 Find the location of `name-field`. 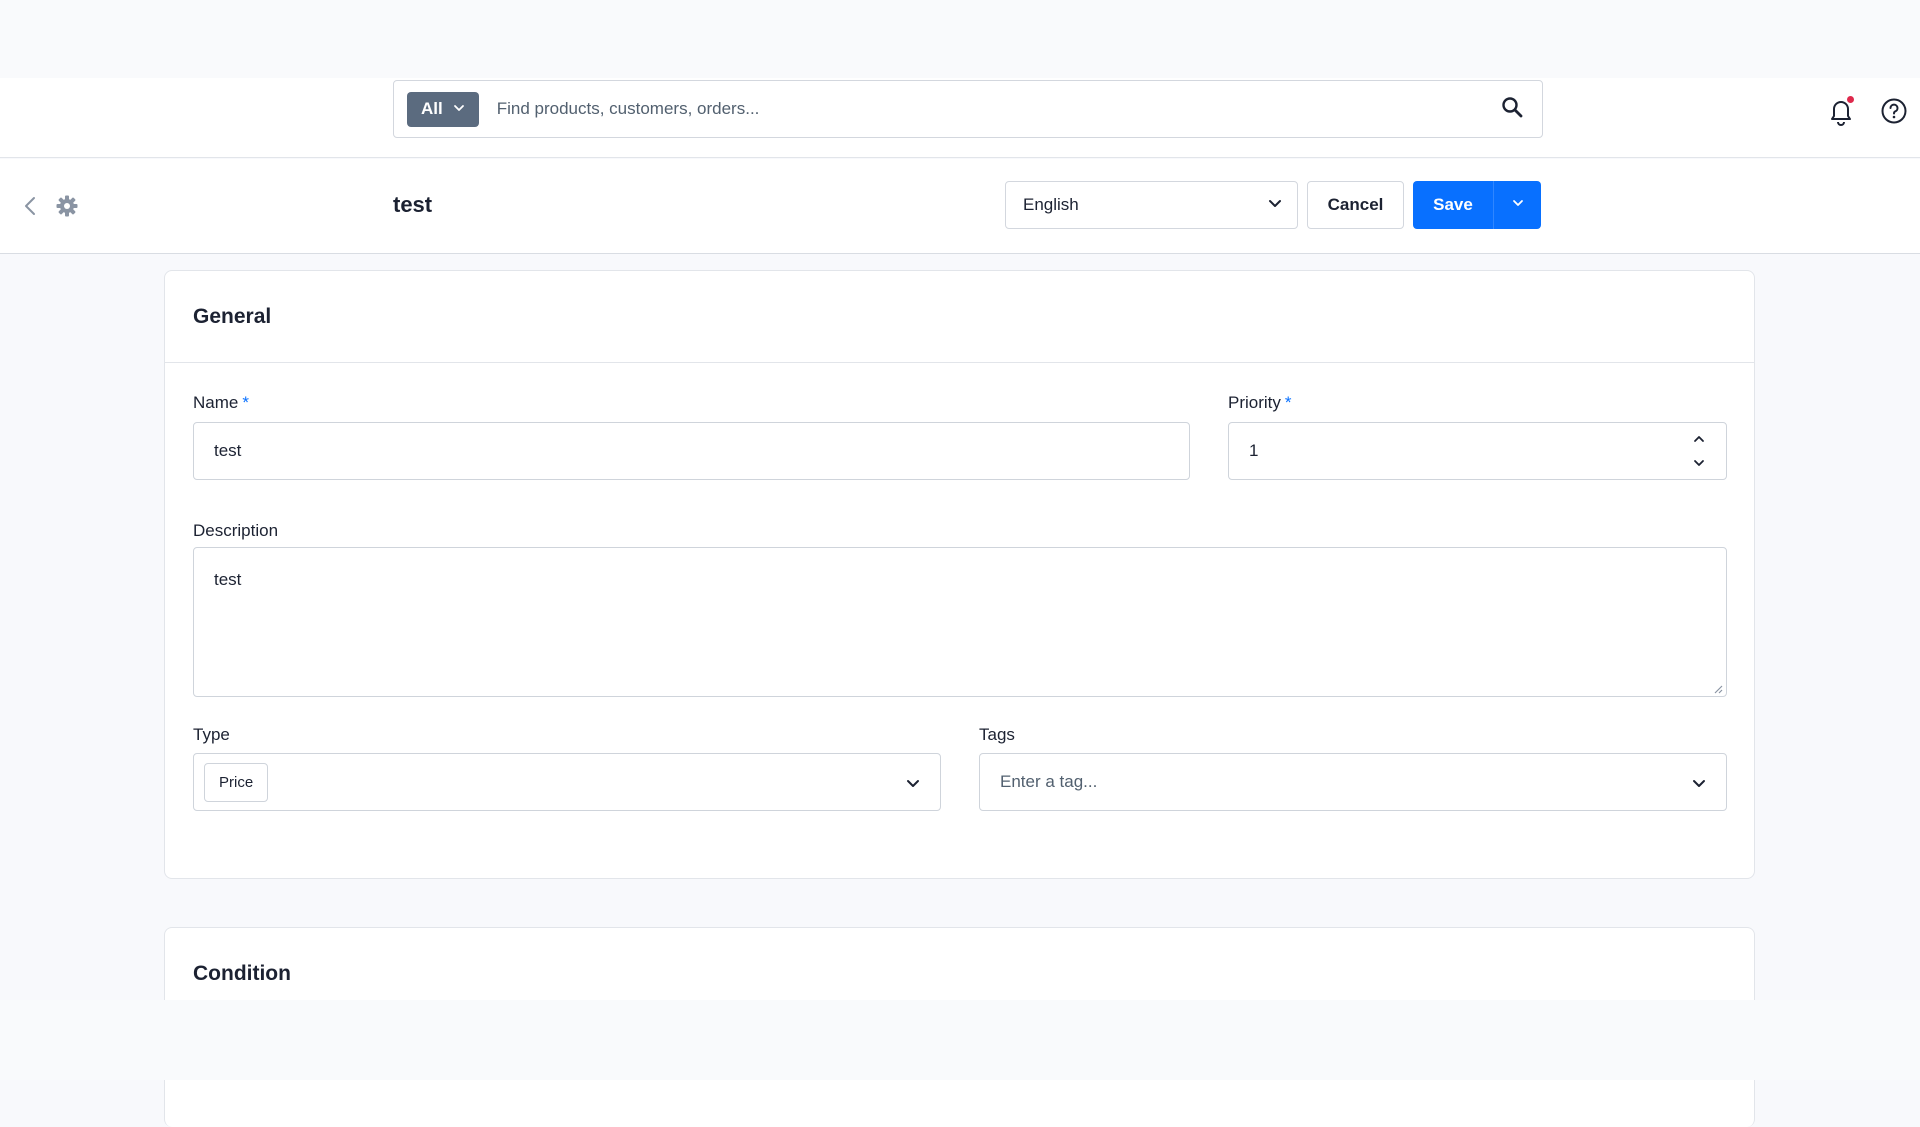

name-field is located at coordinates (691, 451).